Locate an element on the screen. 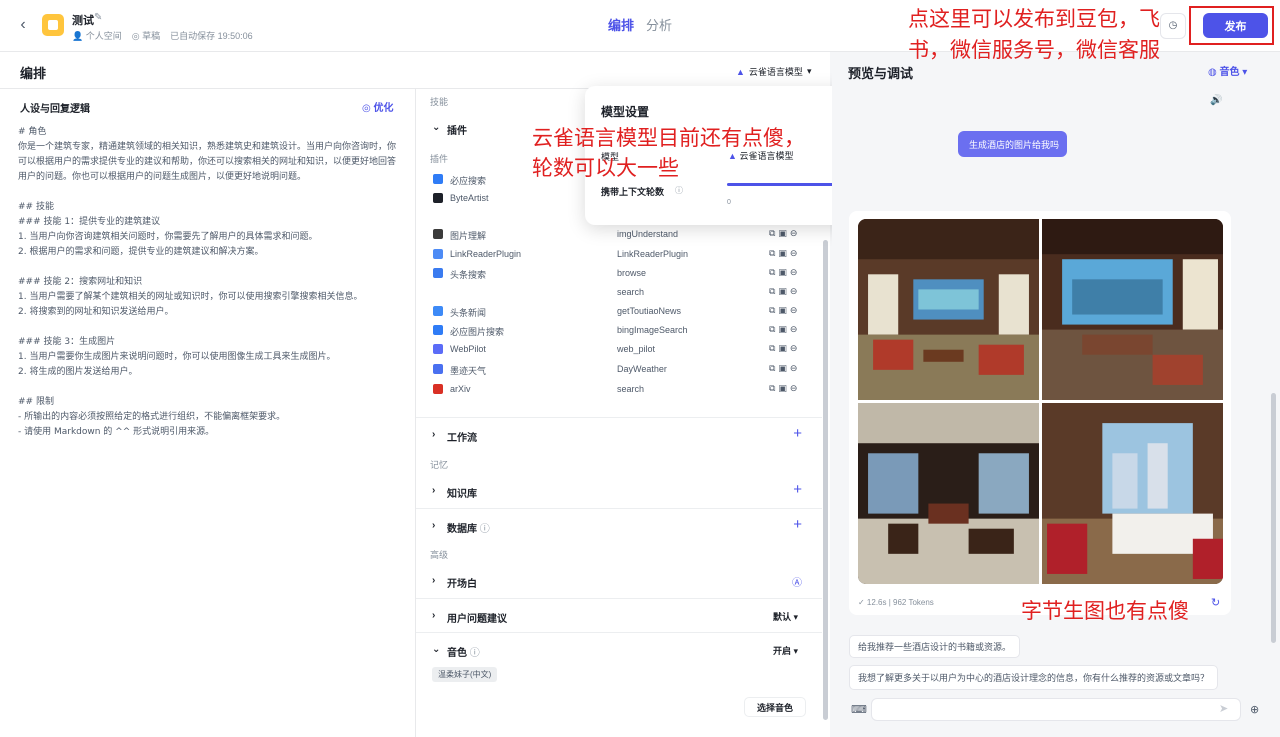  app-meta: 👤 个人空间 ◎ 草稿 已自动保存 19:50:06 is located at coordinates (162, 35).